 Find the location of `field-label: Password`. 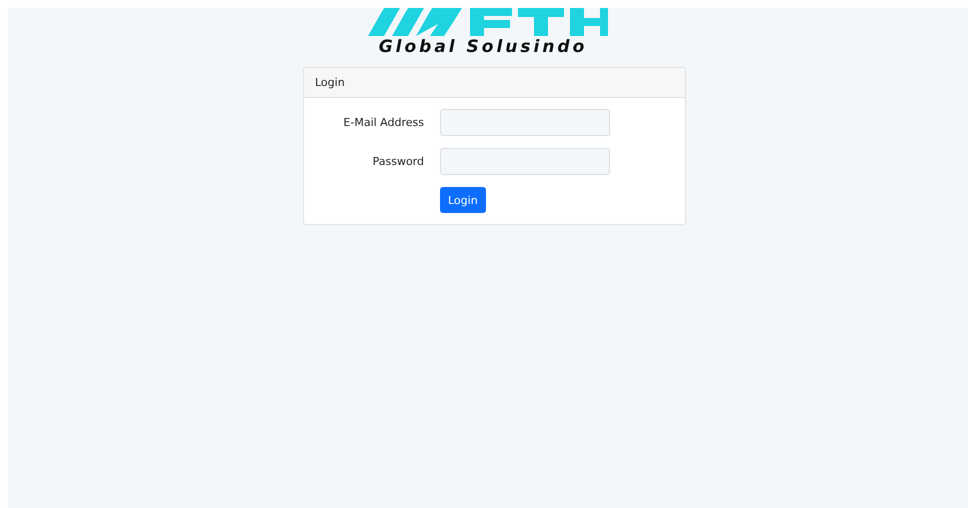

field-label: Password is located at coordinates (398, 161).